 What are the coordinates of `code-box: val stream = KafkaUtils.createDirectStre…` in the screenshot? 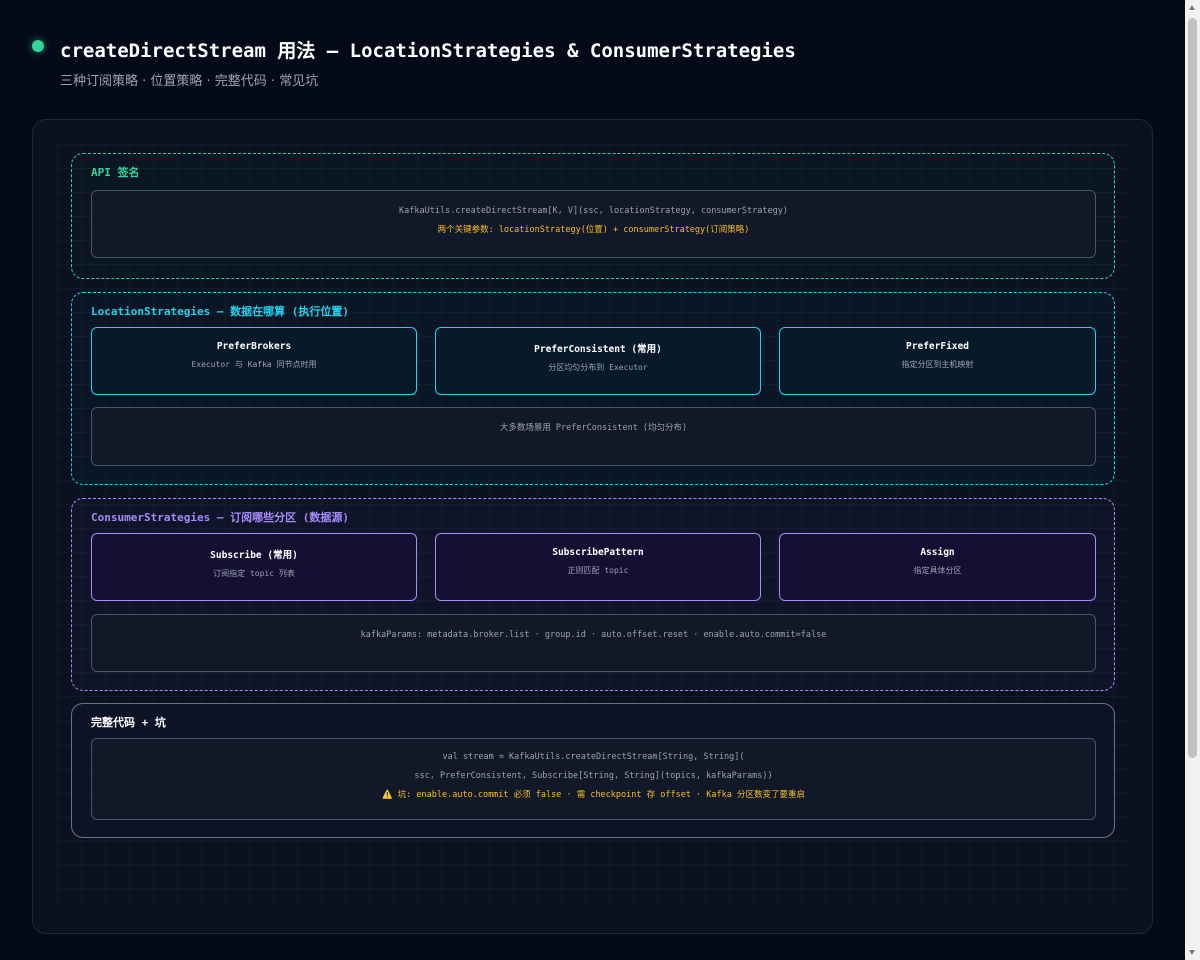 It's located at (593, 779).